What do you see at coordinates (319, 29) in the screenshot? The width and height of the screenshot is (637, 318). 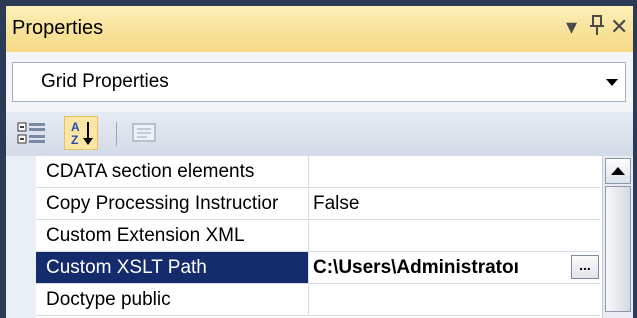 I see `title-bar: Properties ▾ ✕` at bounding box center [319, 29].